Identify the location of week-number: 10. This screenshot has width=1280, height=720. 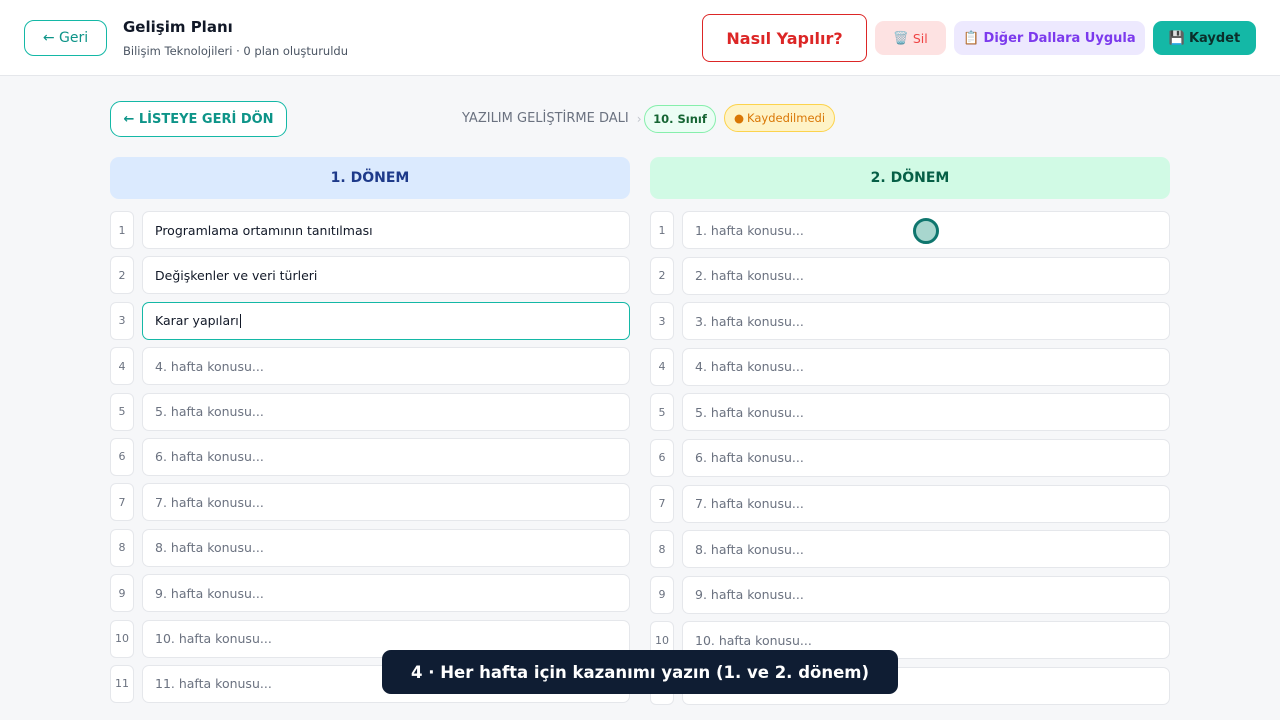
(122, 638).